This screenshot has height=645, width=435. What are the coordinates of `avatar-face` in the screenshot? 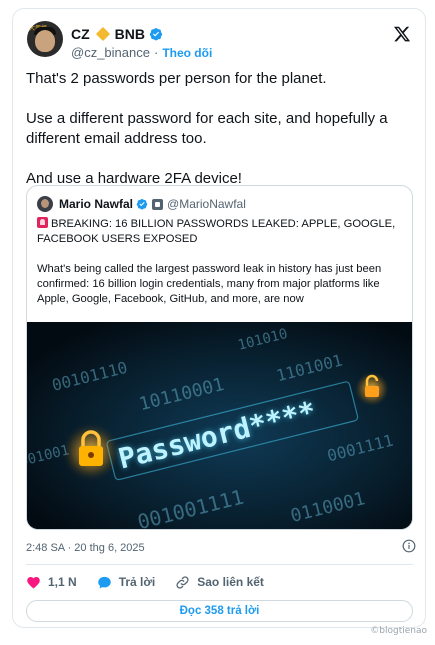 It's located at (45, 41).